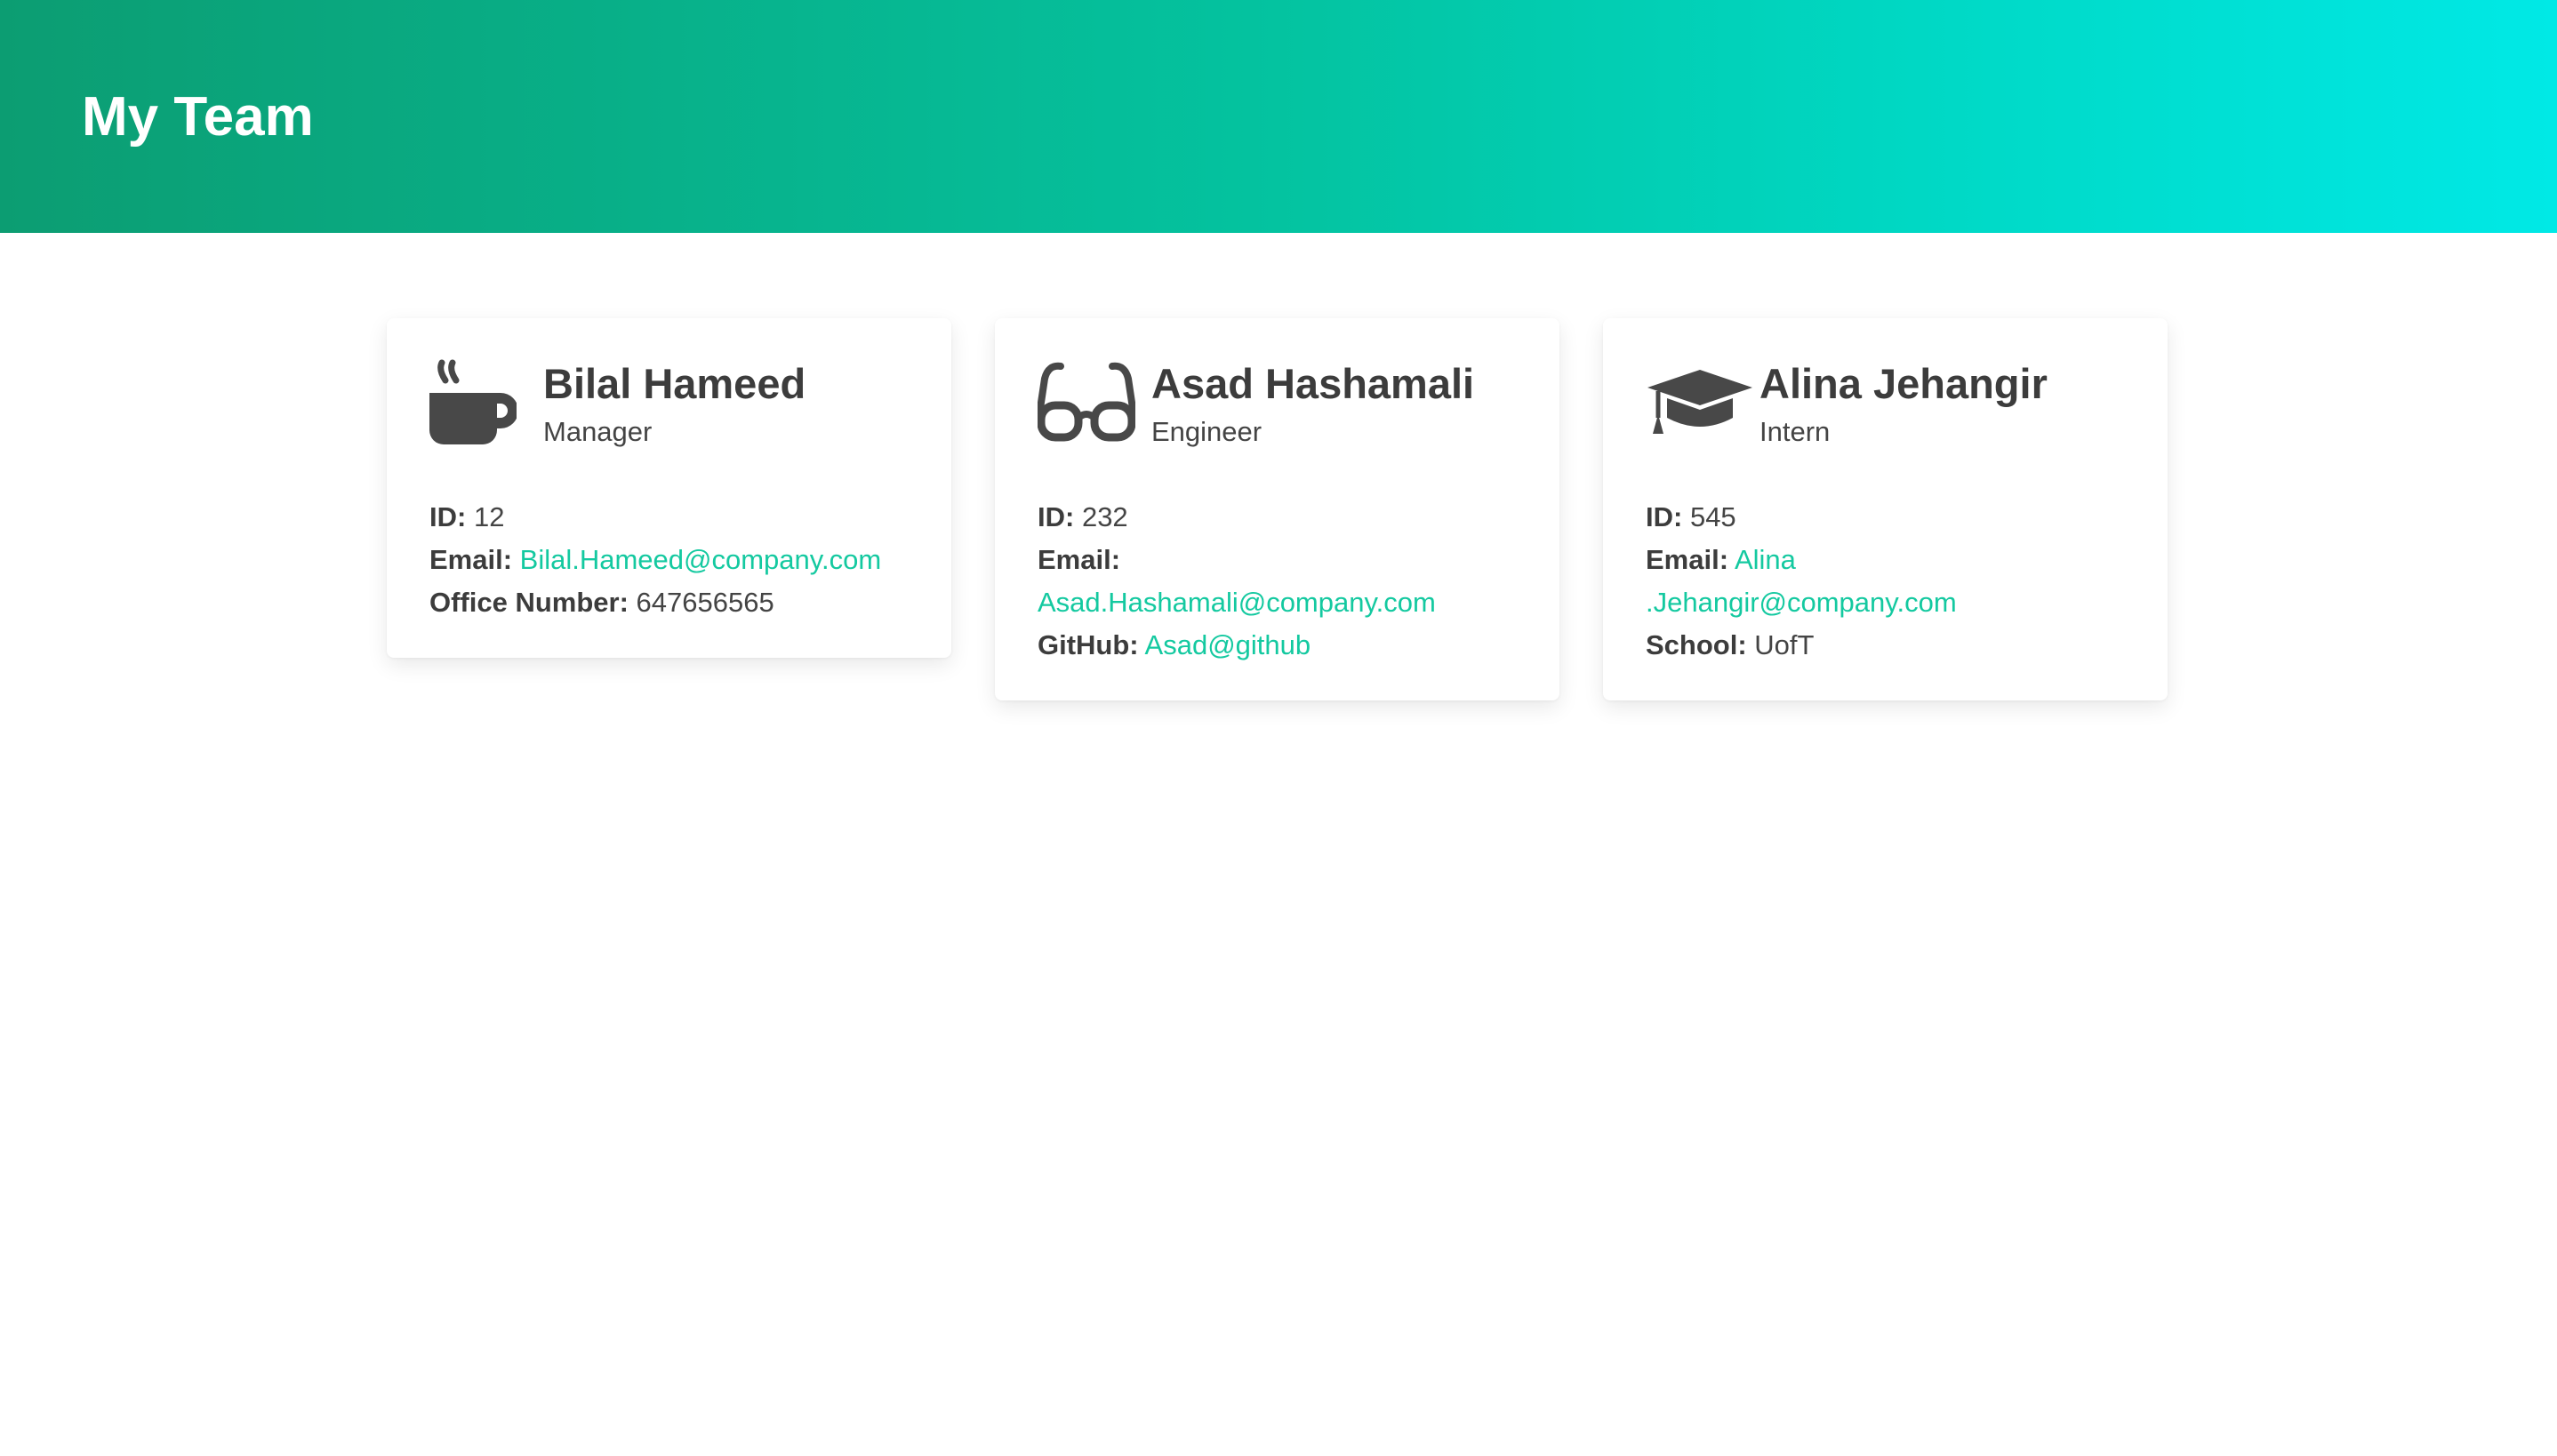 This screenshot has height=1456, width=2557. Describe the element at coordinates (598, 431) in the screenshot. I see `employee-role: Manager` at that location.